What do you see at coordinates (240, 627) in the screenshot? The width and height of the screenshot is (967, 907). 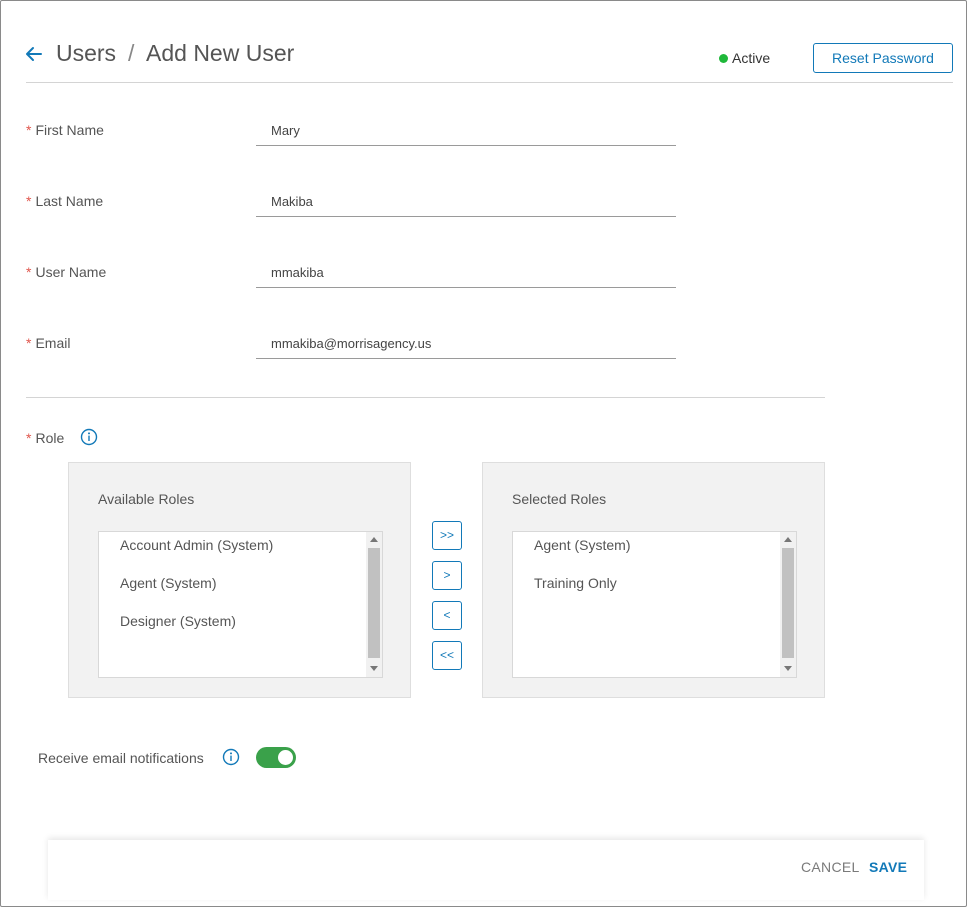 I see `available-role-item: Designer (System)` at bounding box center [240, 627].